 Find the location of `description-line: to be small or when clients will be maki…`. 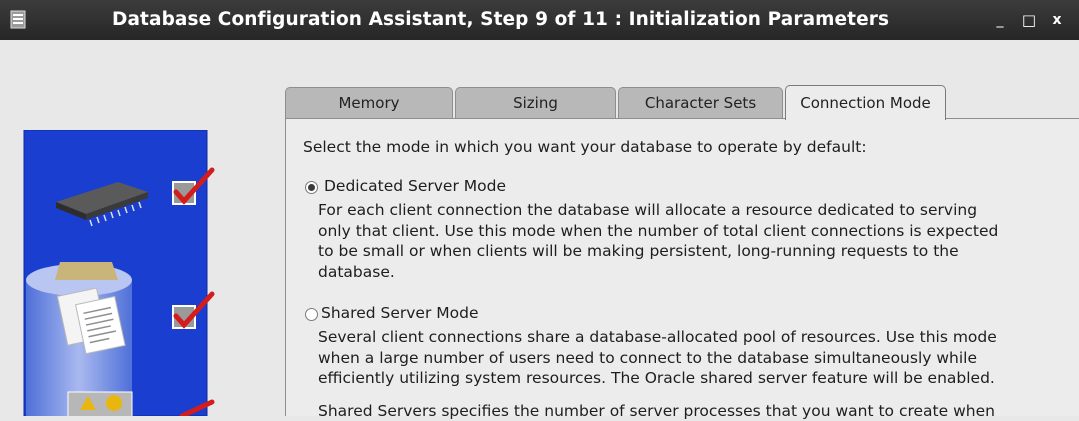

description-line: to be small or when clients will be maki… is located at coordinates (658, 251).